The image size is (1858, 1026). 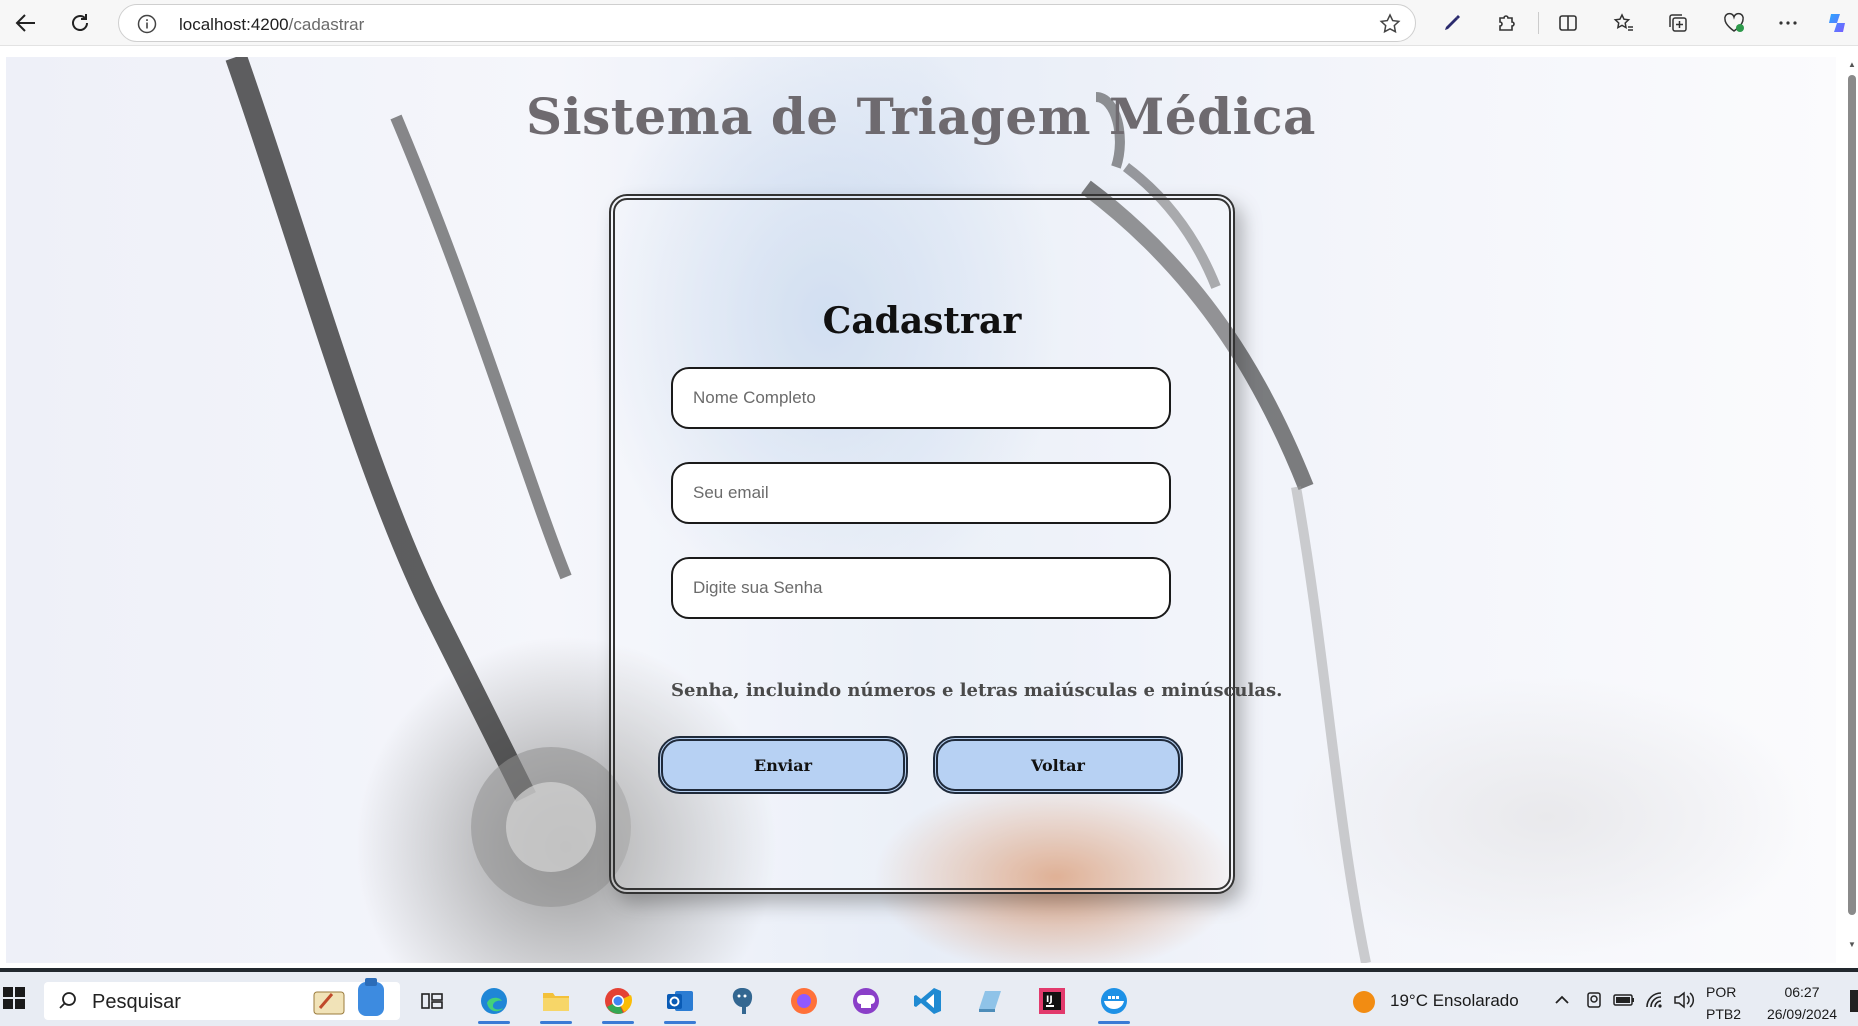 What do you see at coordinates (1723, 1014) in the screenshot?
I see `keyboard-layout-label: PTB2` at bounding box center [1723, 1014].